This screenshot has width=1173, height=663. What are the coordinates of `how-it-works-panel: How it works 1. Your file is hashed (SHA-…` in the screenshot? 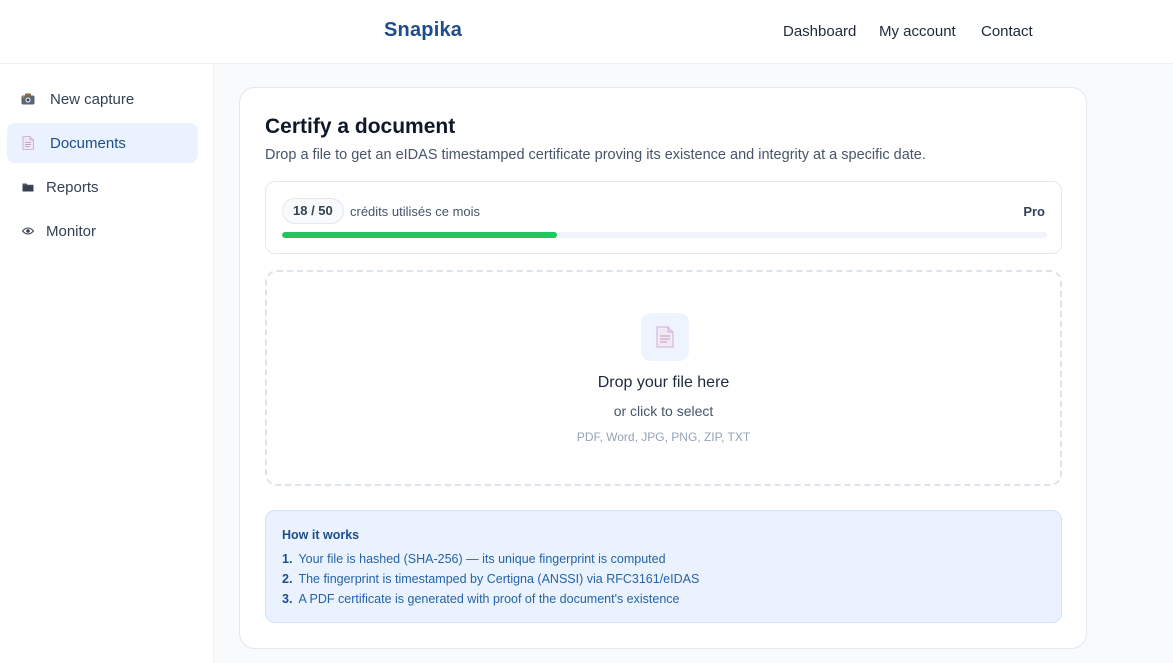 It's located at (663, 566).